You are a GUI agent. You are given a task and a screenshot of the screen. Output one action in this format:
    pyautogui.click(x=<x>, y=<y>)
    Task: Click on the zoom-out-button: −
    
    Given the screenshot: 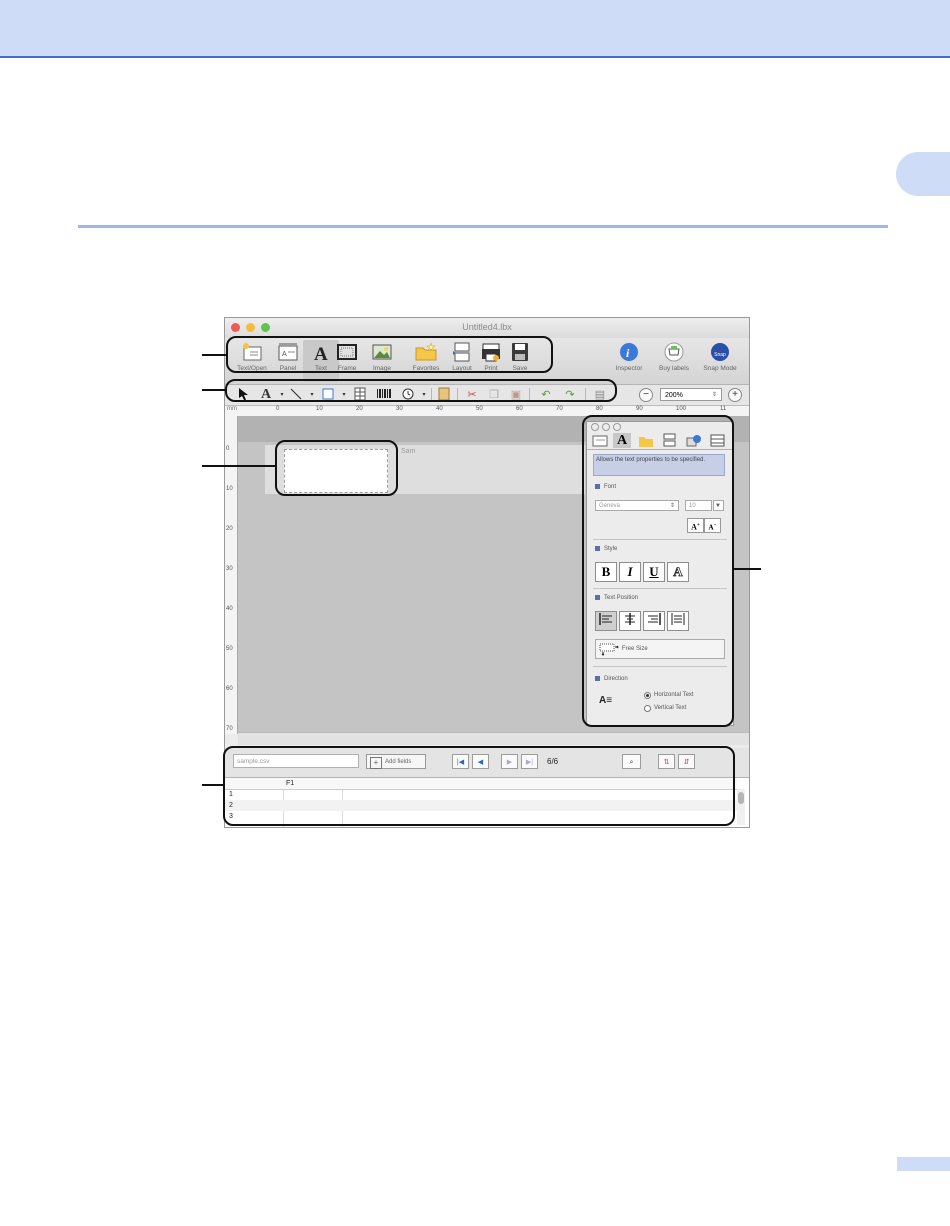 What is the action you would take?
    pyautogui.click(x=646, y=395)
    